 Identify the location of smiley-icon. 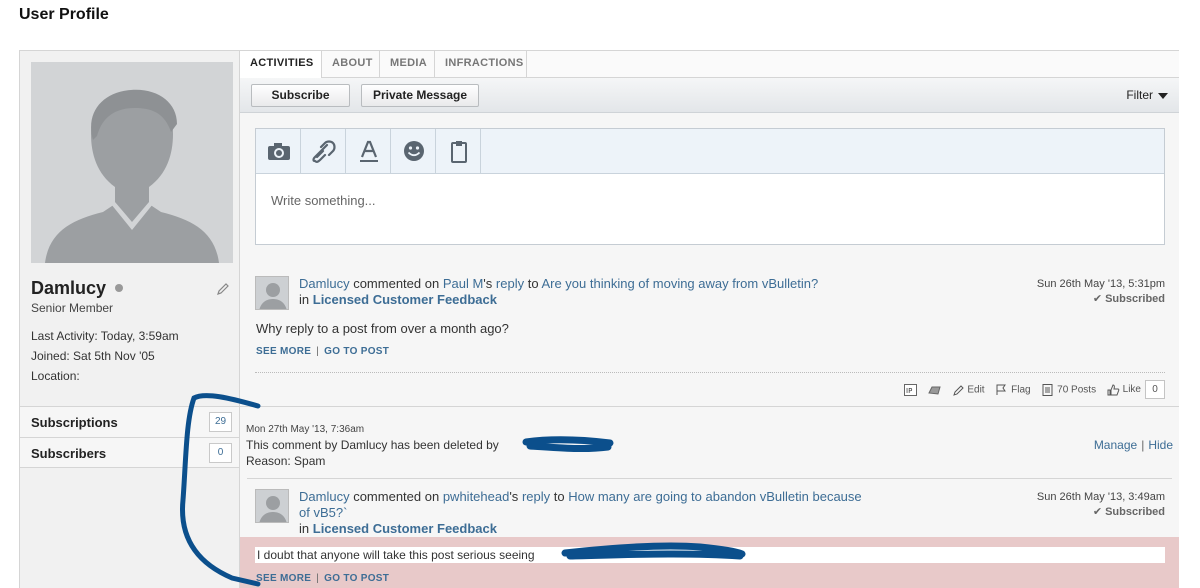
(413, 151).